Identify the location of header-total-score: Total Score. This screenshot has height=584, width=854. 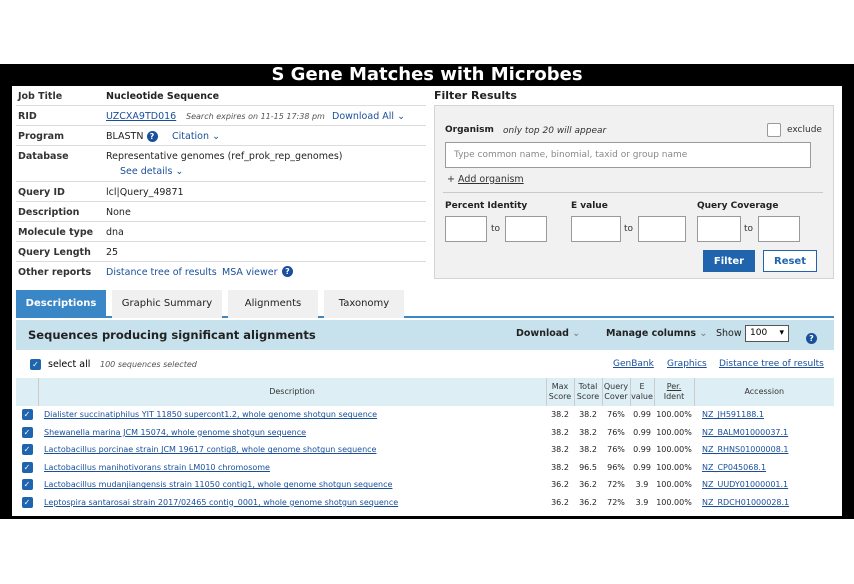
(587, 392).